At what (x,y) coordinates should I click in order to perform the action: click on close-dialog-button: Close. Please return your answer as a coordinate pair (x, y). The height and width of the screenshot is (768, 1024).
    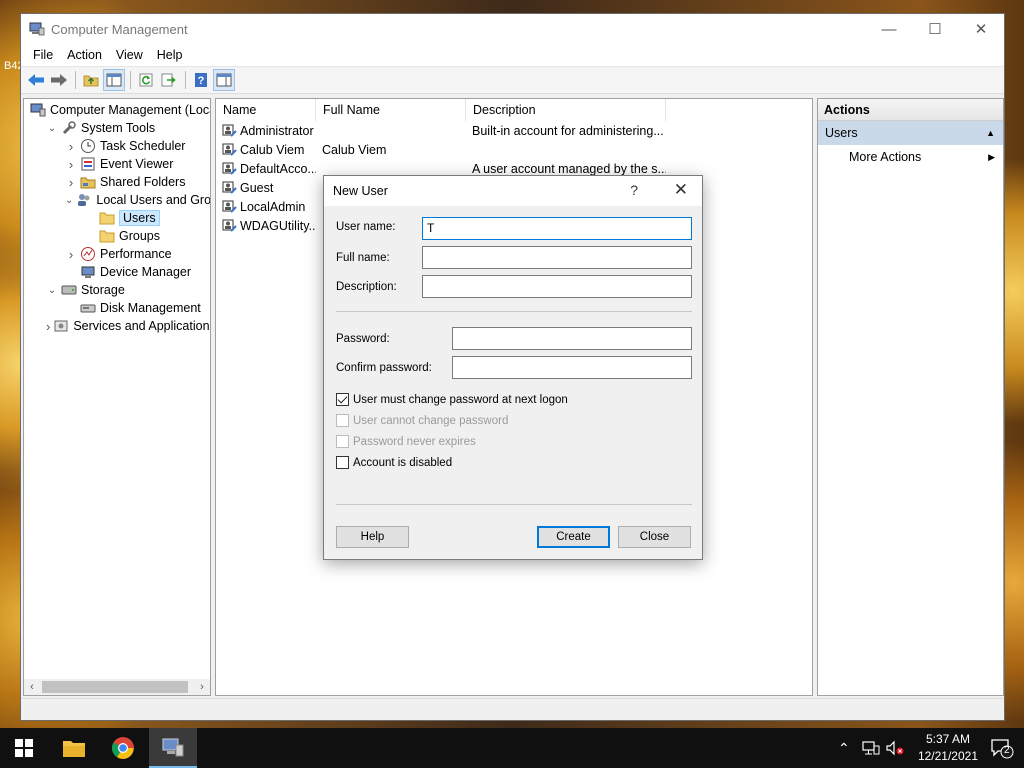
    Looking at the image, I should click on (654, 537).